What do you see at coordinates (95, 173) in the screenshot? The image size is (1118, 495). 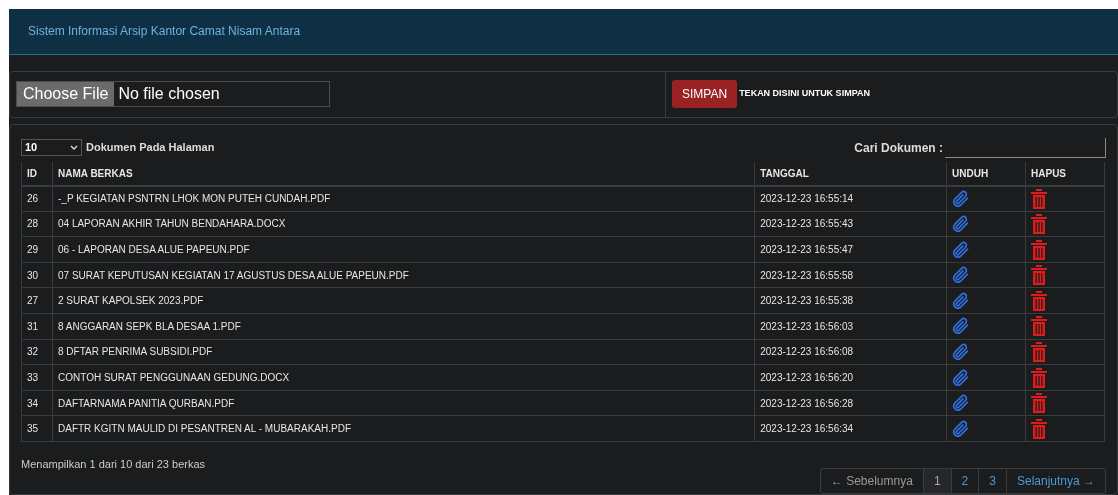 I see `column-header: NAMA BERKAS` at bounding box center [95, 173].